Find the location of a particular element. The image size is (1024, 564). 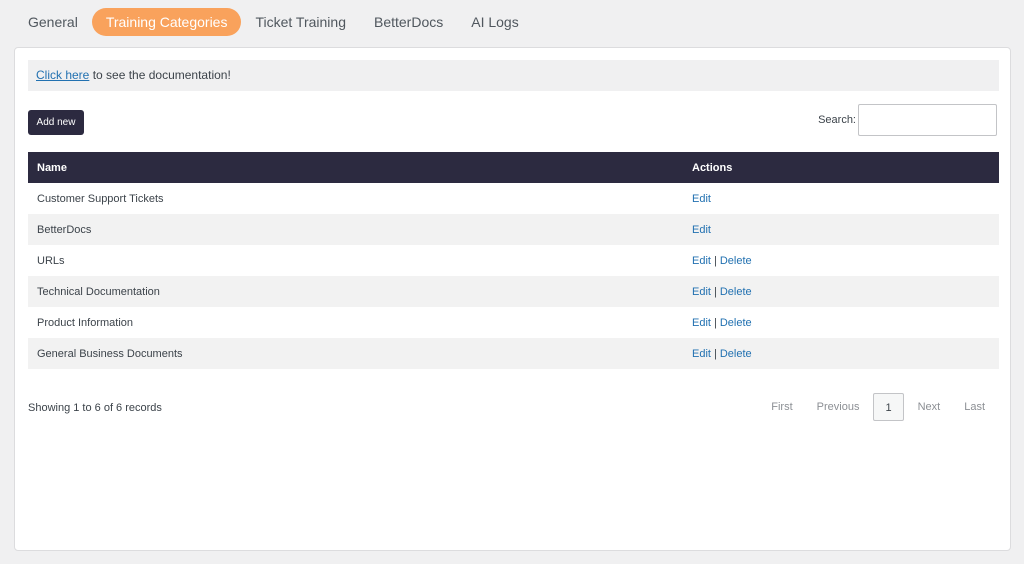

row-name: General Business Documents is located at coordinates (110, 353).